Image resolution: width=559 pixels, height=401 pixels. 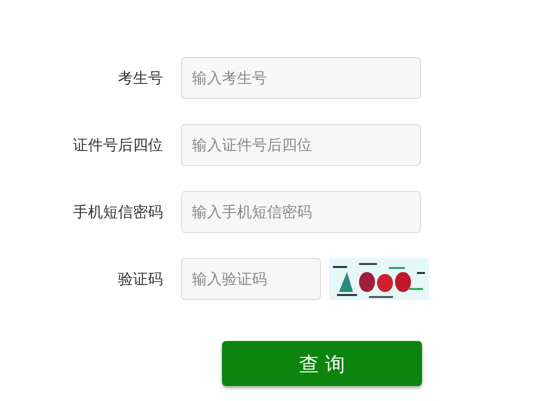 What do you see at coordinates (322, 363) in the screenshot?
I see `search-button: 查 询` at bounding box center [322, 363].